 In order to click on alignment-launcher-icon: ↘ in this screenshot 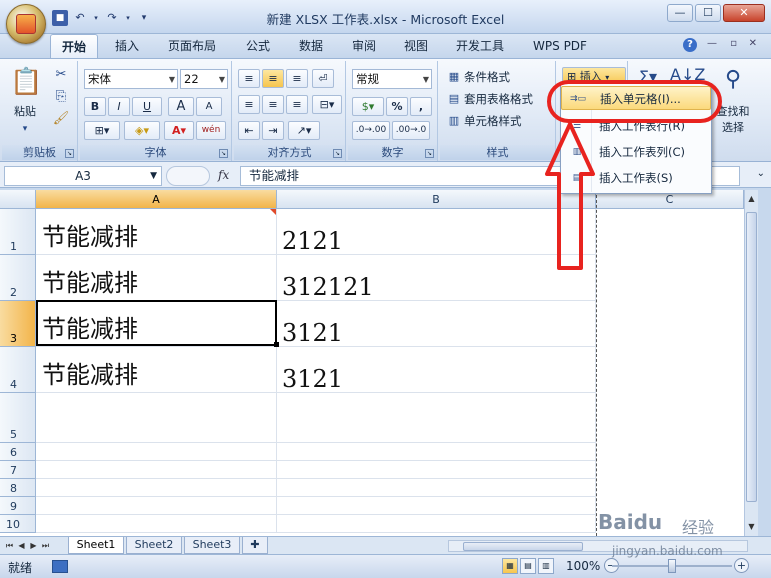, I will do `click(337, 153)`.